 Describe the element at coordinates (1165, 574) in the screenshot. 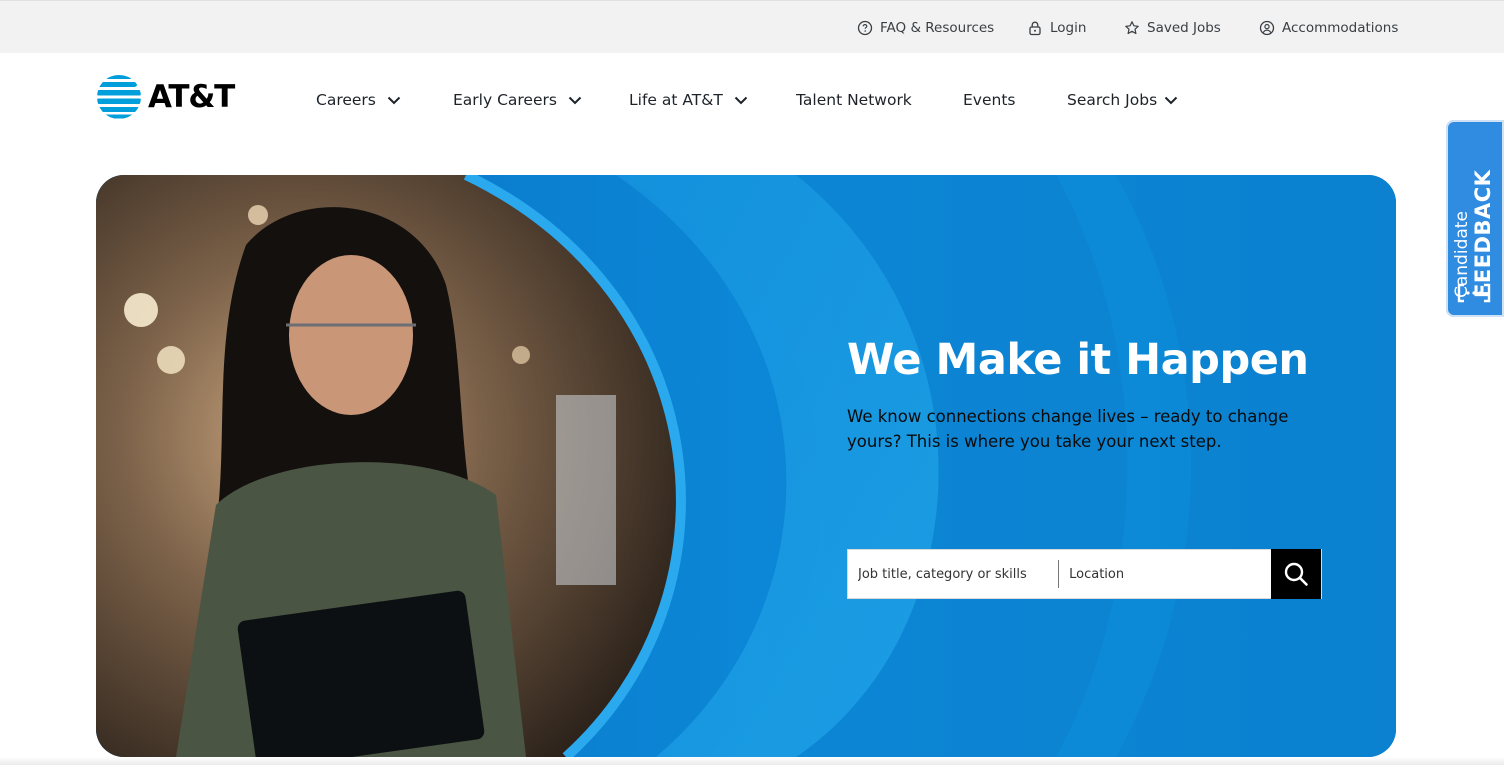

I see `location-input` at that location.